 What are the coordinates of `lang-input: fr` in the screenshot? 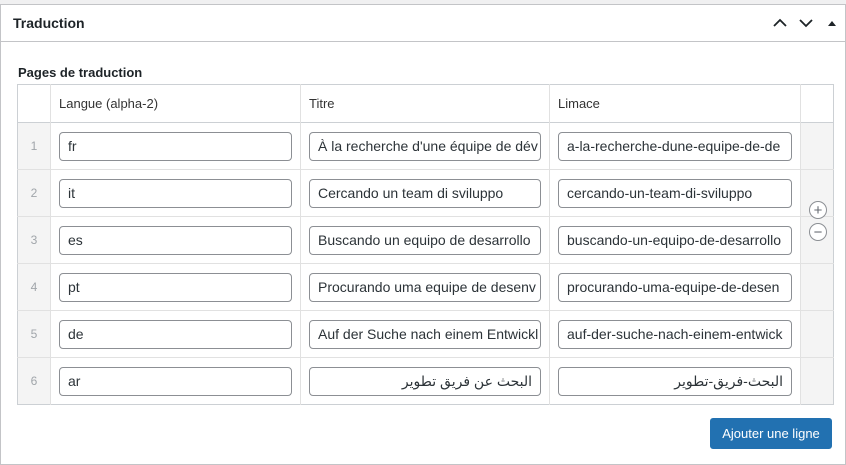 It's located at (175, 146).